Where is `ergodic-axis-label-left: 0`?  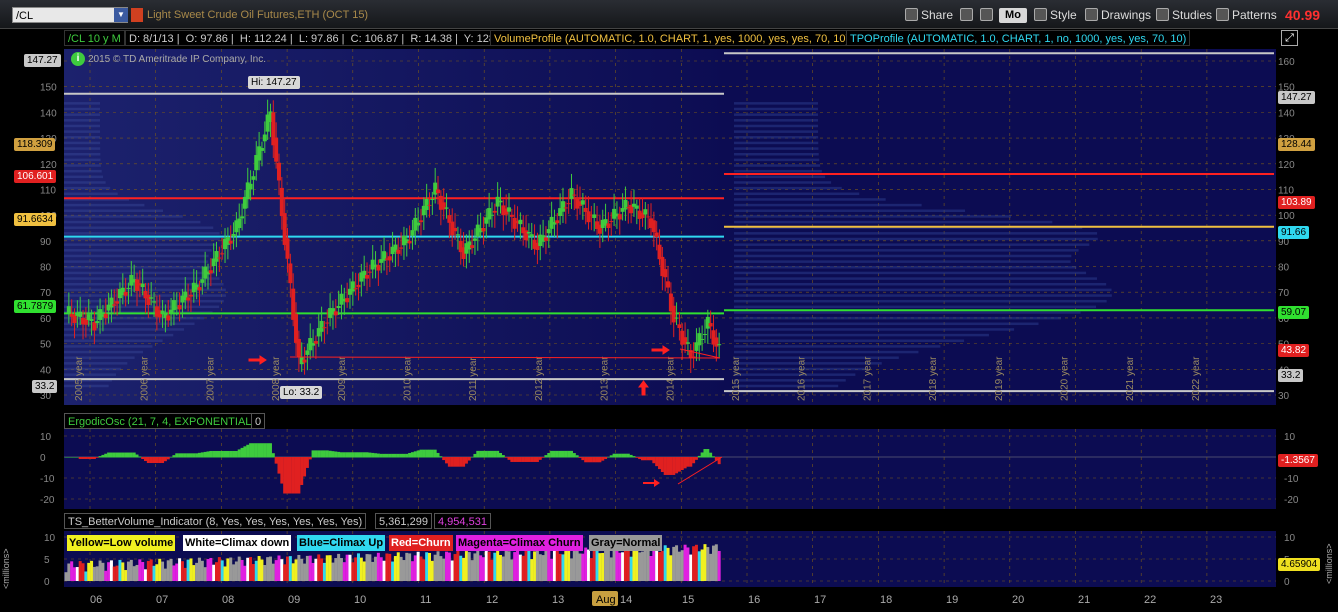 ergodic-axis-label-left: 0 is located at coordinates (43, 458).